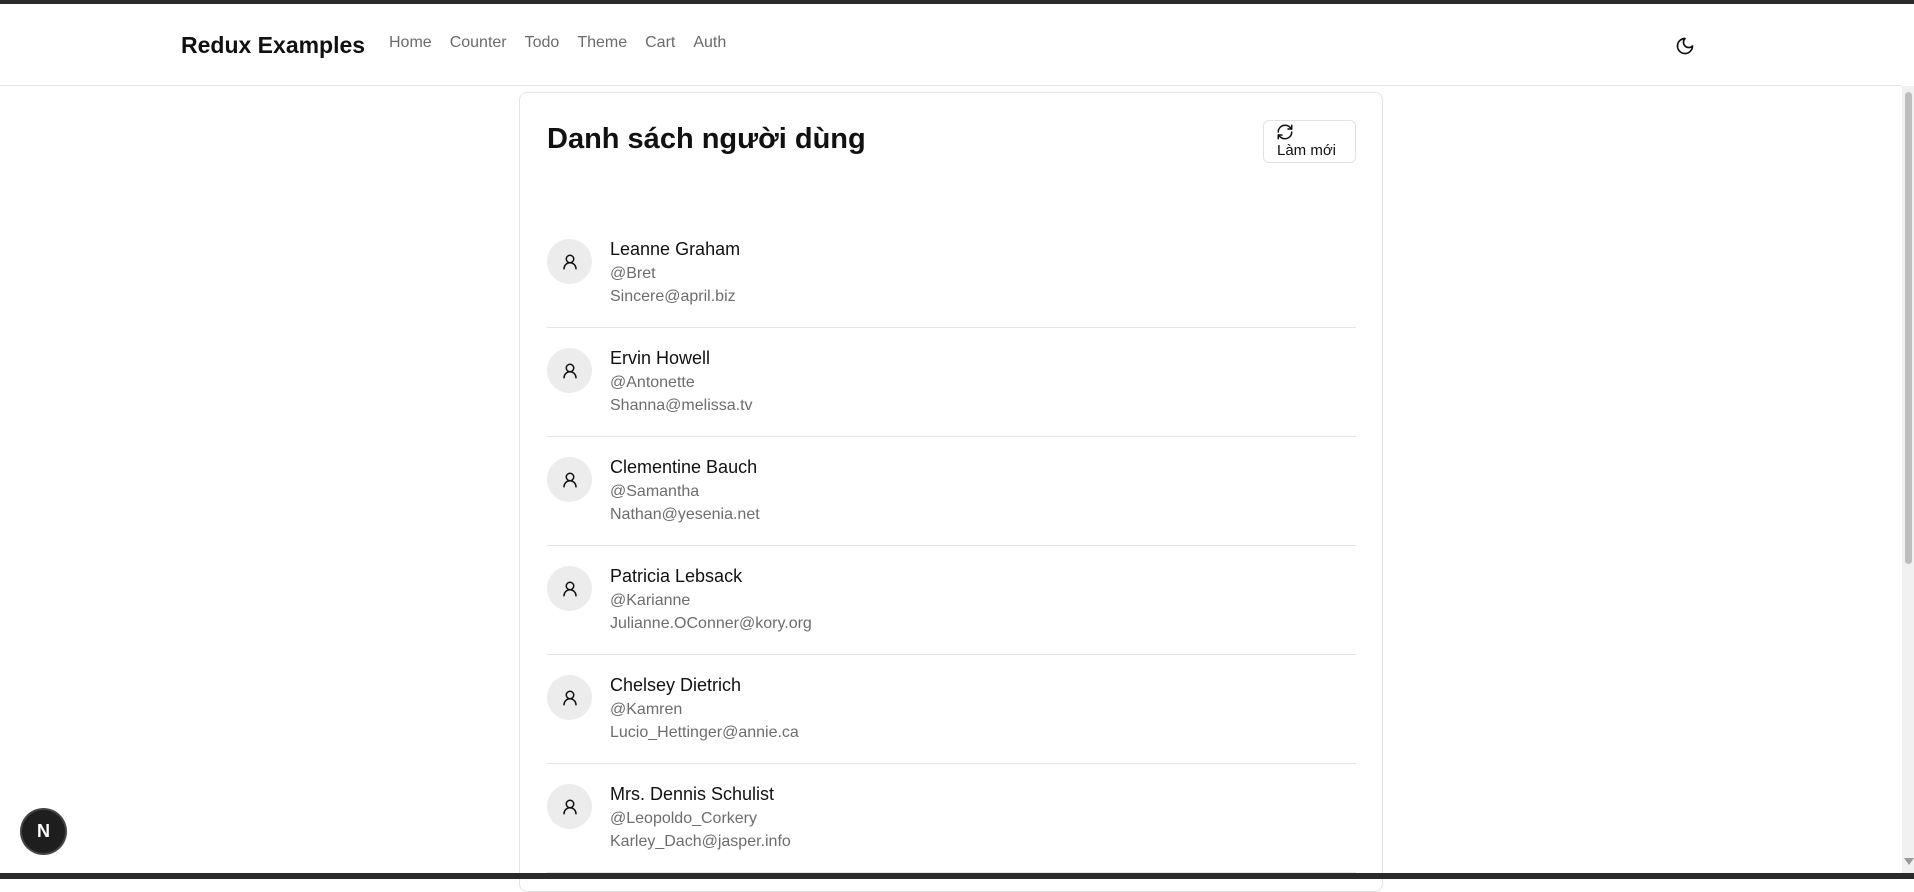 The width and height of the screenshot is (1914, 892). Describe the element at coordinates (655, 491) in the screenshot. I see `user-username: @Samantha` at that location.